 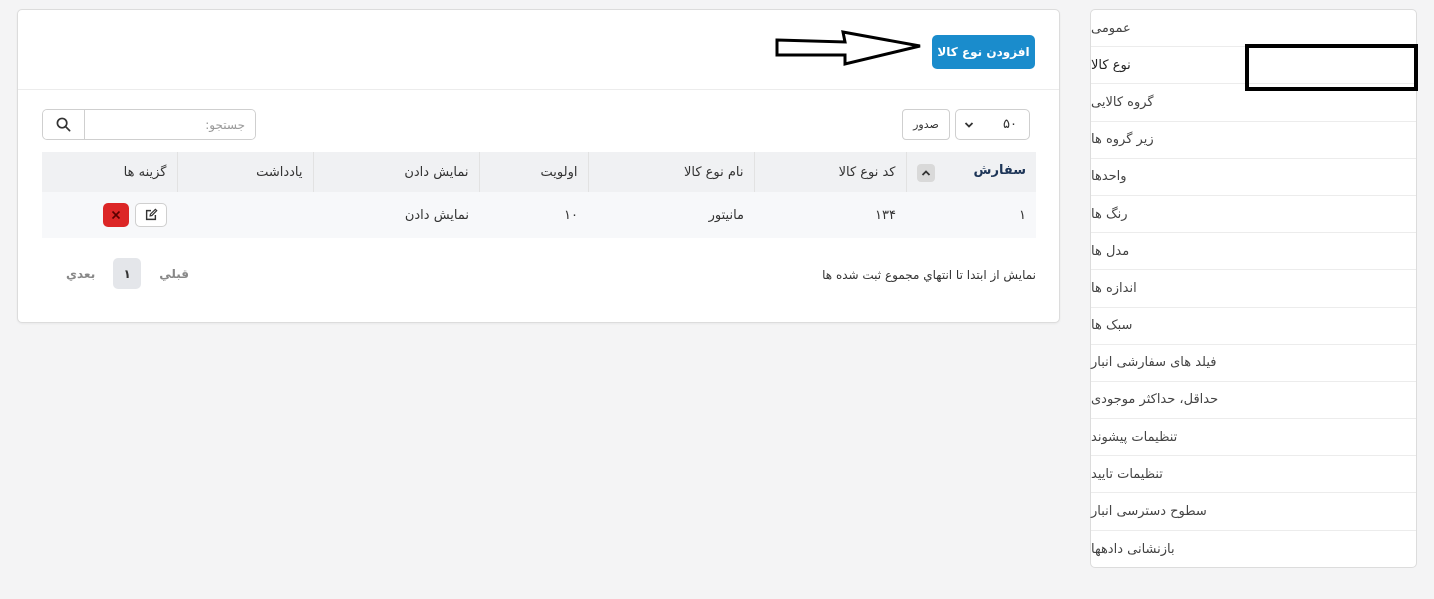 I want to click on sidebar-item-colors: رنگ ها, so click(x=1253, y=215).